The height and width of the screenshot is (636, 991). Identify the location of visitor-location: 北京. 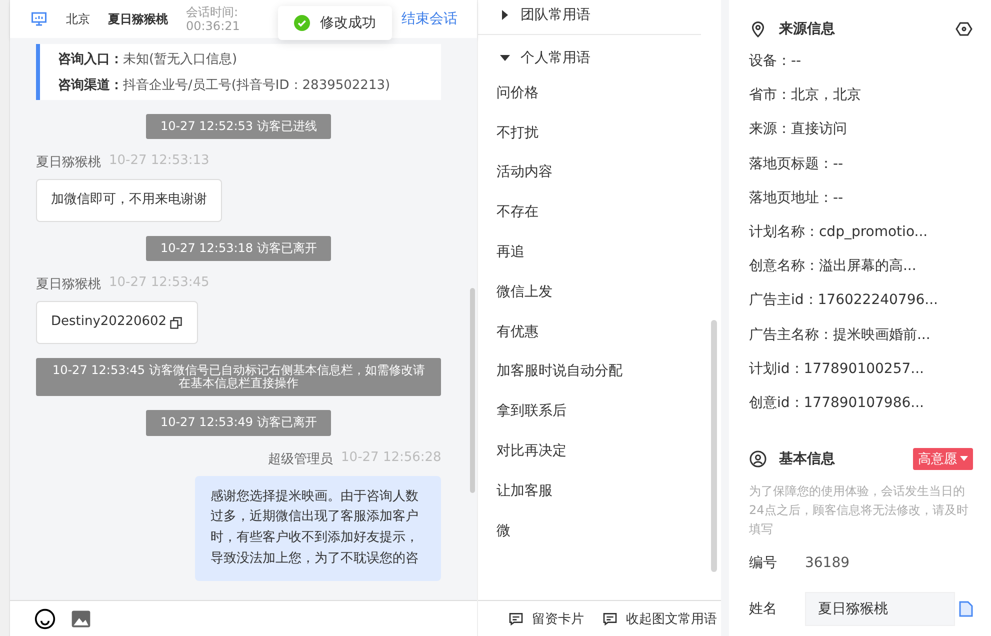
(78, 19).